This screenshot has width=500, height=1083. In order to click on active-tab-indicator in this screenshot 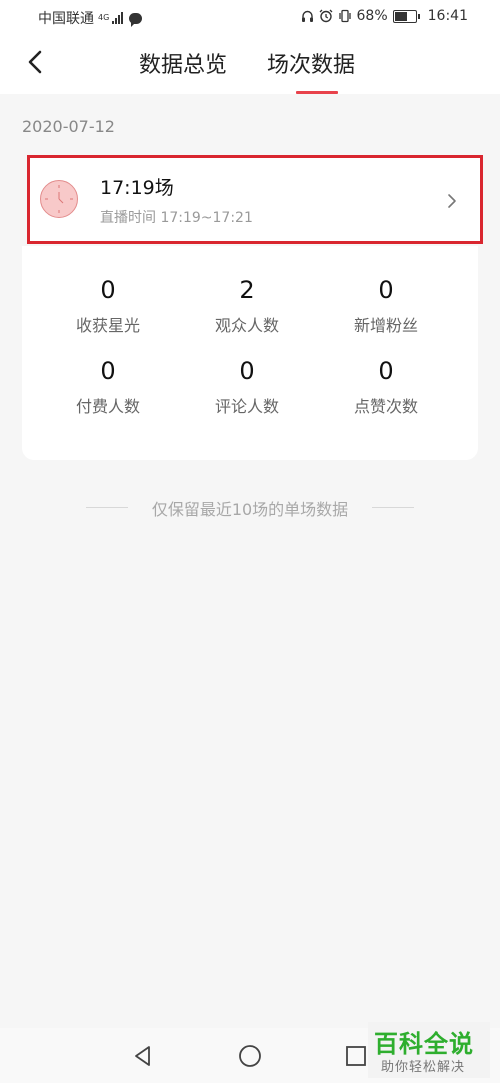, I will do `click(317, 92)`.